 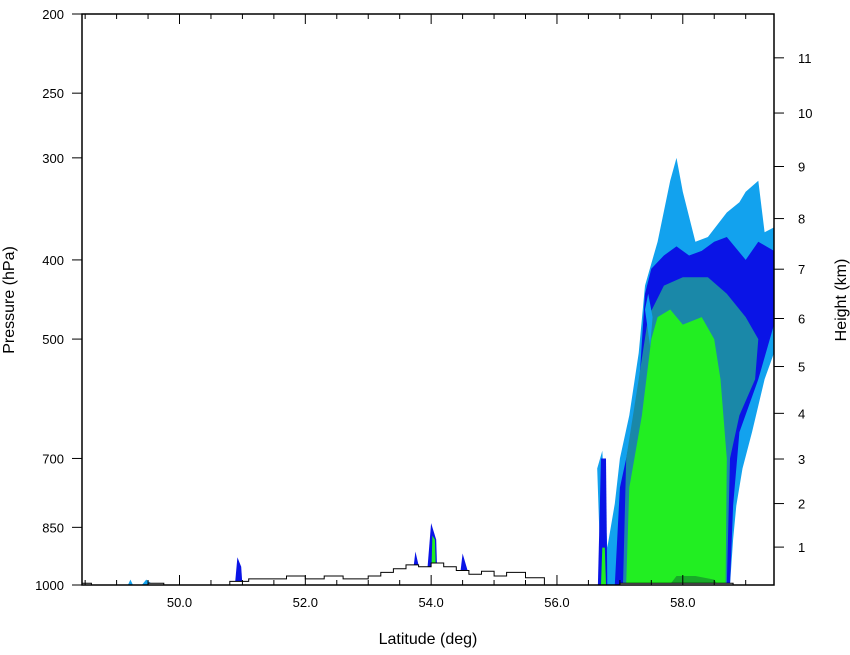 I want to click on y-tick-label: 1000, so click(x=49, y=585).